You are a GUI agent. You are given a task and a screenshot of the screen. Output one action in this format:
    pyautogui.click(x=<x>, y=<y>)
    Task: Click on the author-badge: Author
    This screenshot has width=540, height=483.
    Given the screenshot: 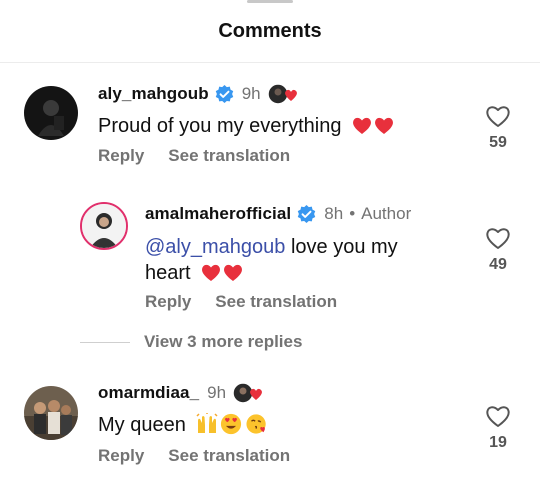 What is the action you would take?
    pyautogui.click(x=386, y=213)
    